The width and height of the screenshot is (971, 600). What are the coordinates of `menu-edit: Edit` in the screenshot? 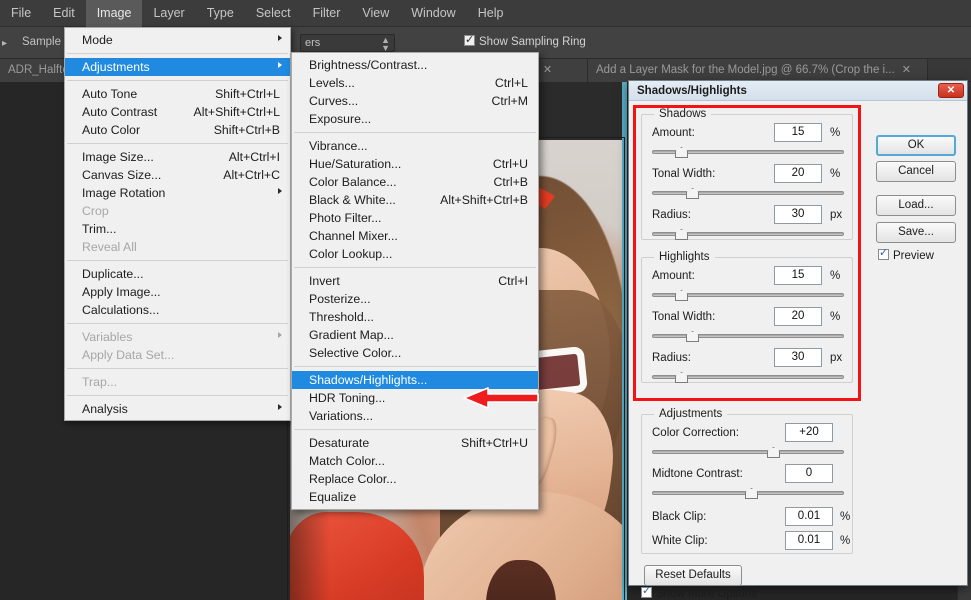 It's located at (64, 13).